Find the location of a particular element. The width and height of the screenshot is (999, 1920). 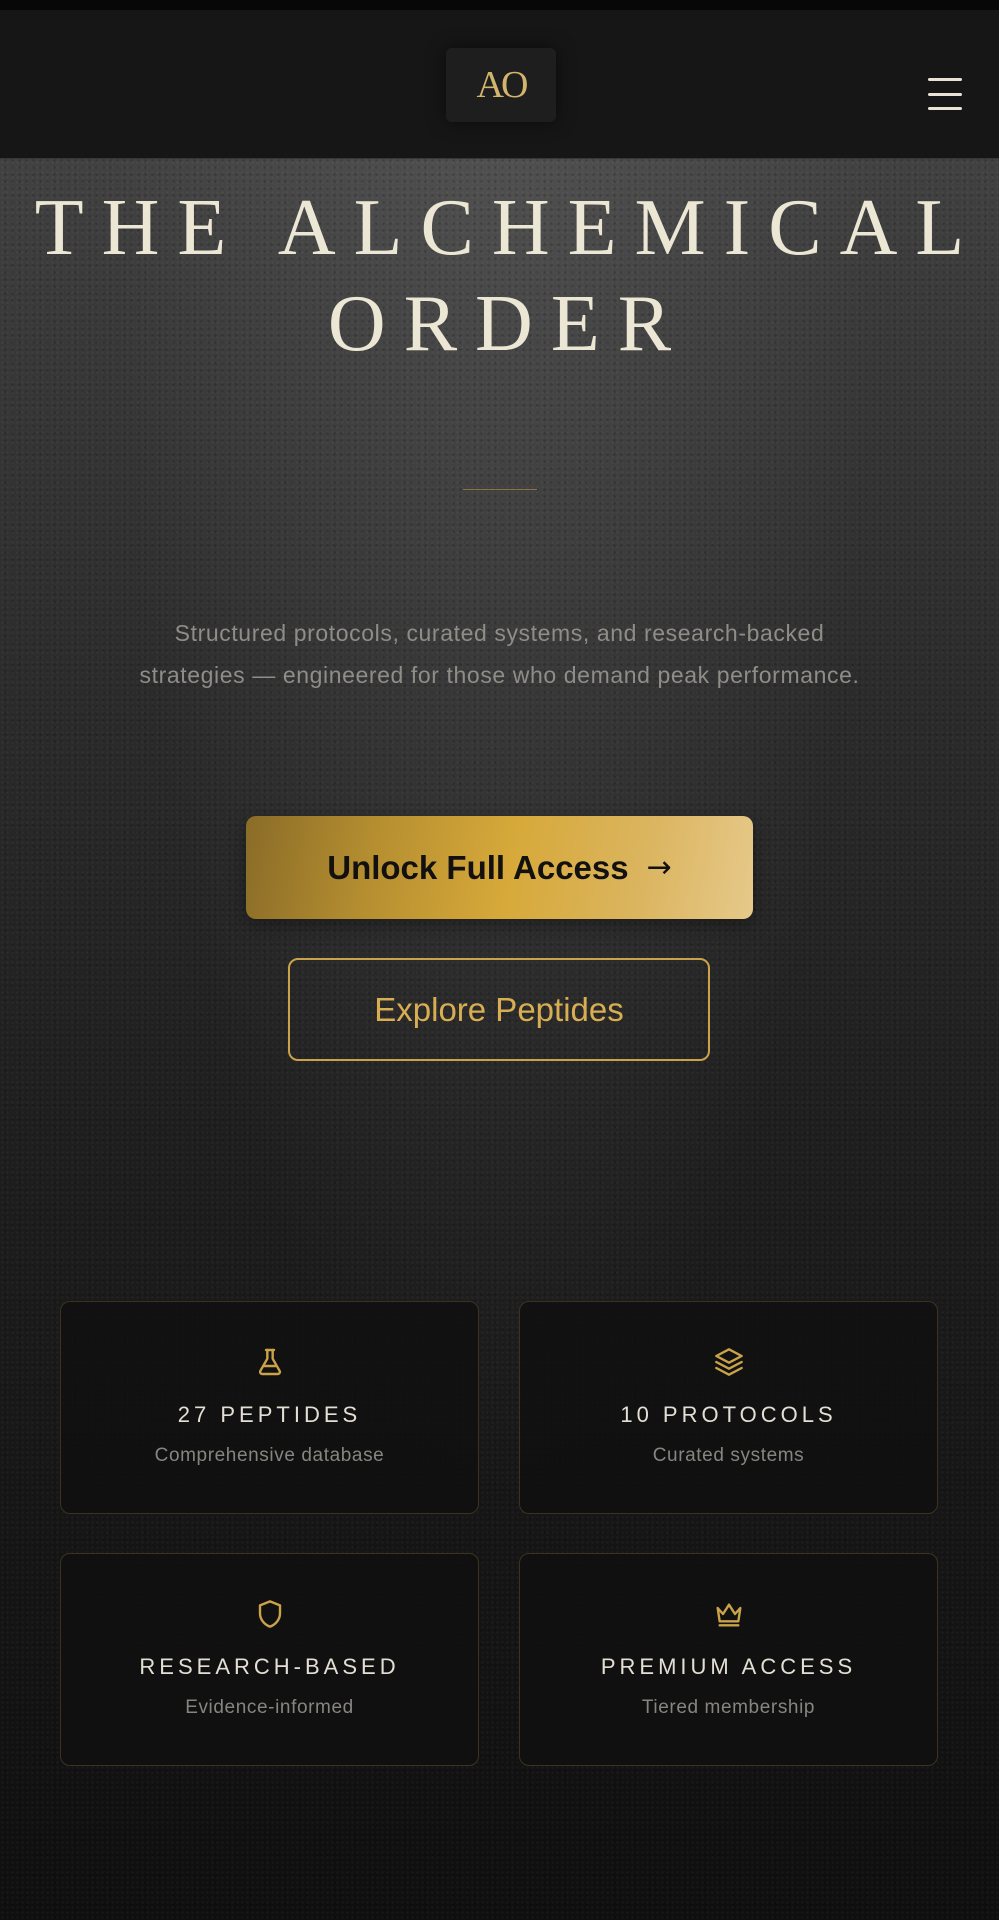

logo-monogram: AO is located at coordinates (502, 85).